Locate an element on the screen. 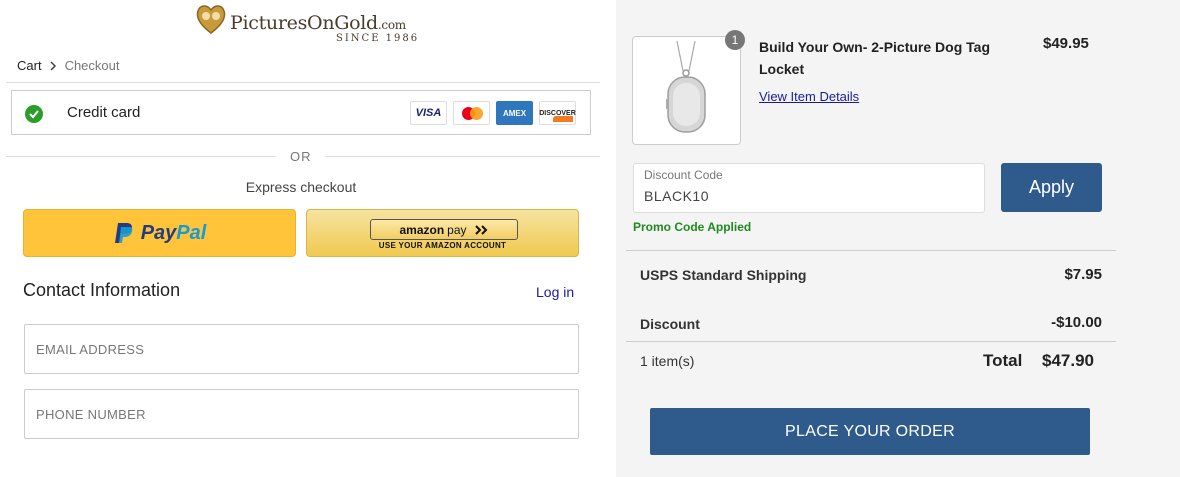  product-thumbnail is located at coordinates (686, 90).